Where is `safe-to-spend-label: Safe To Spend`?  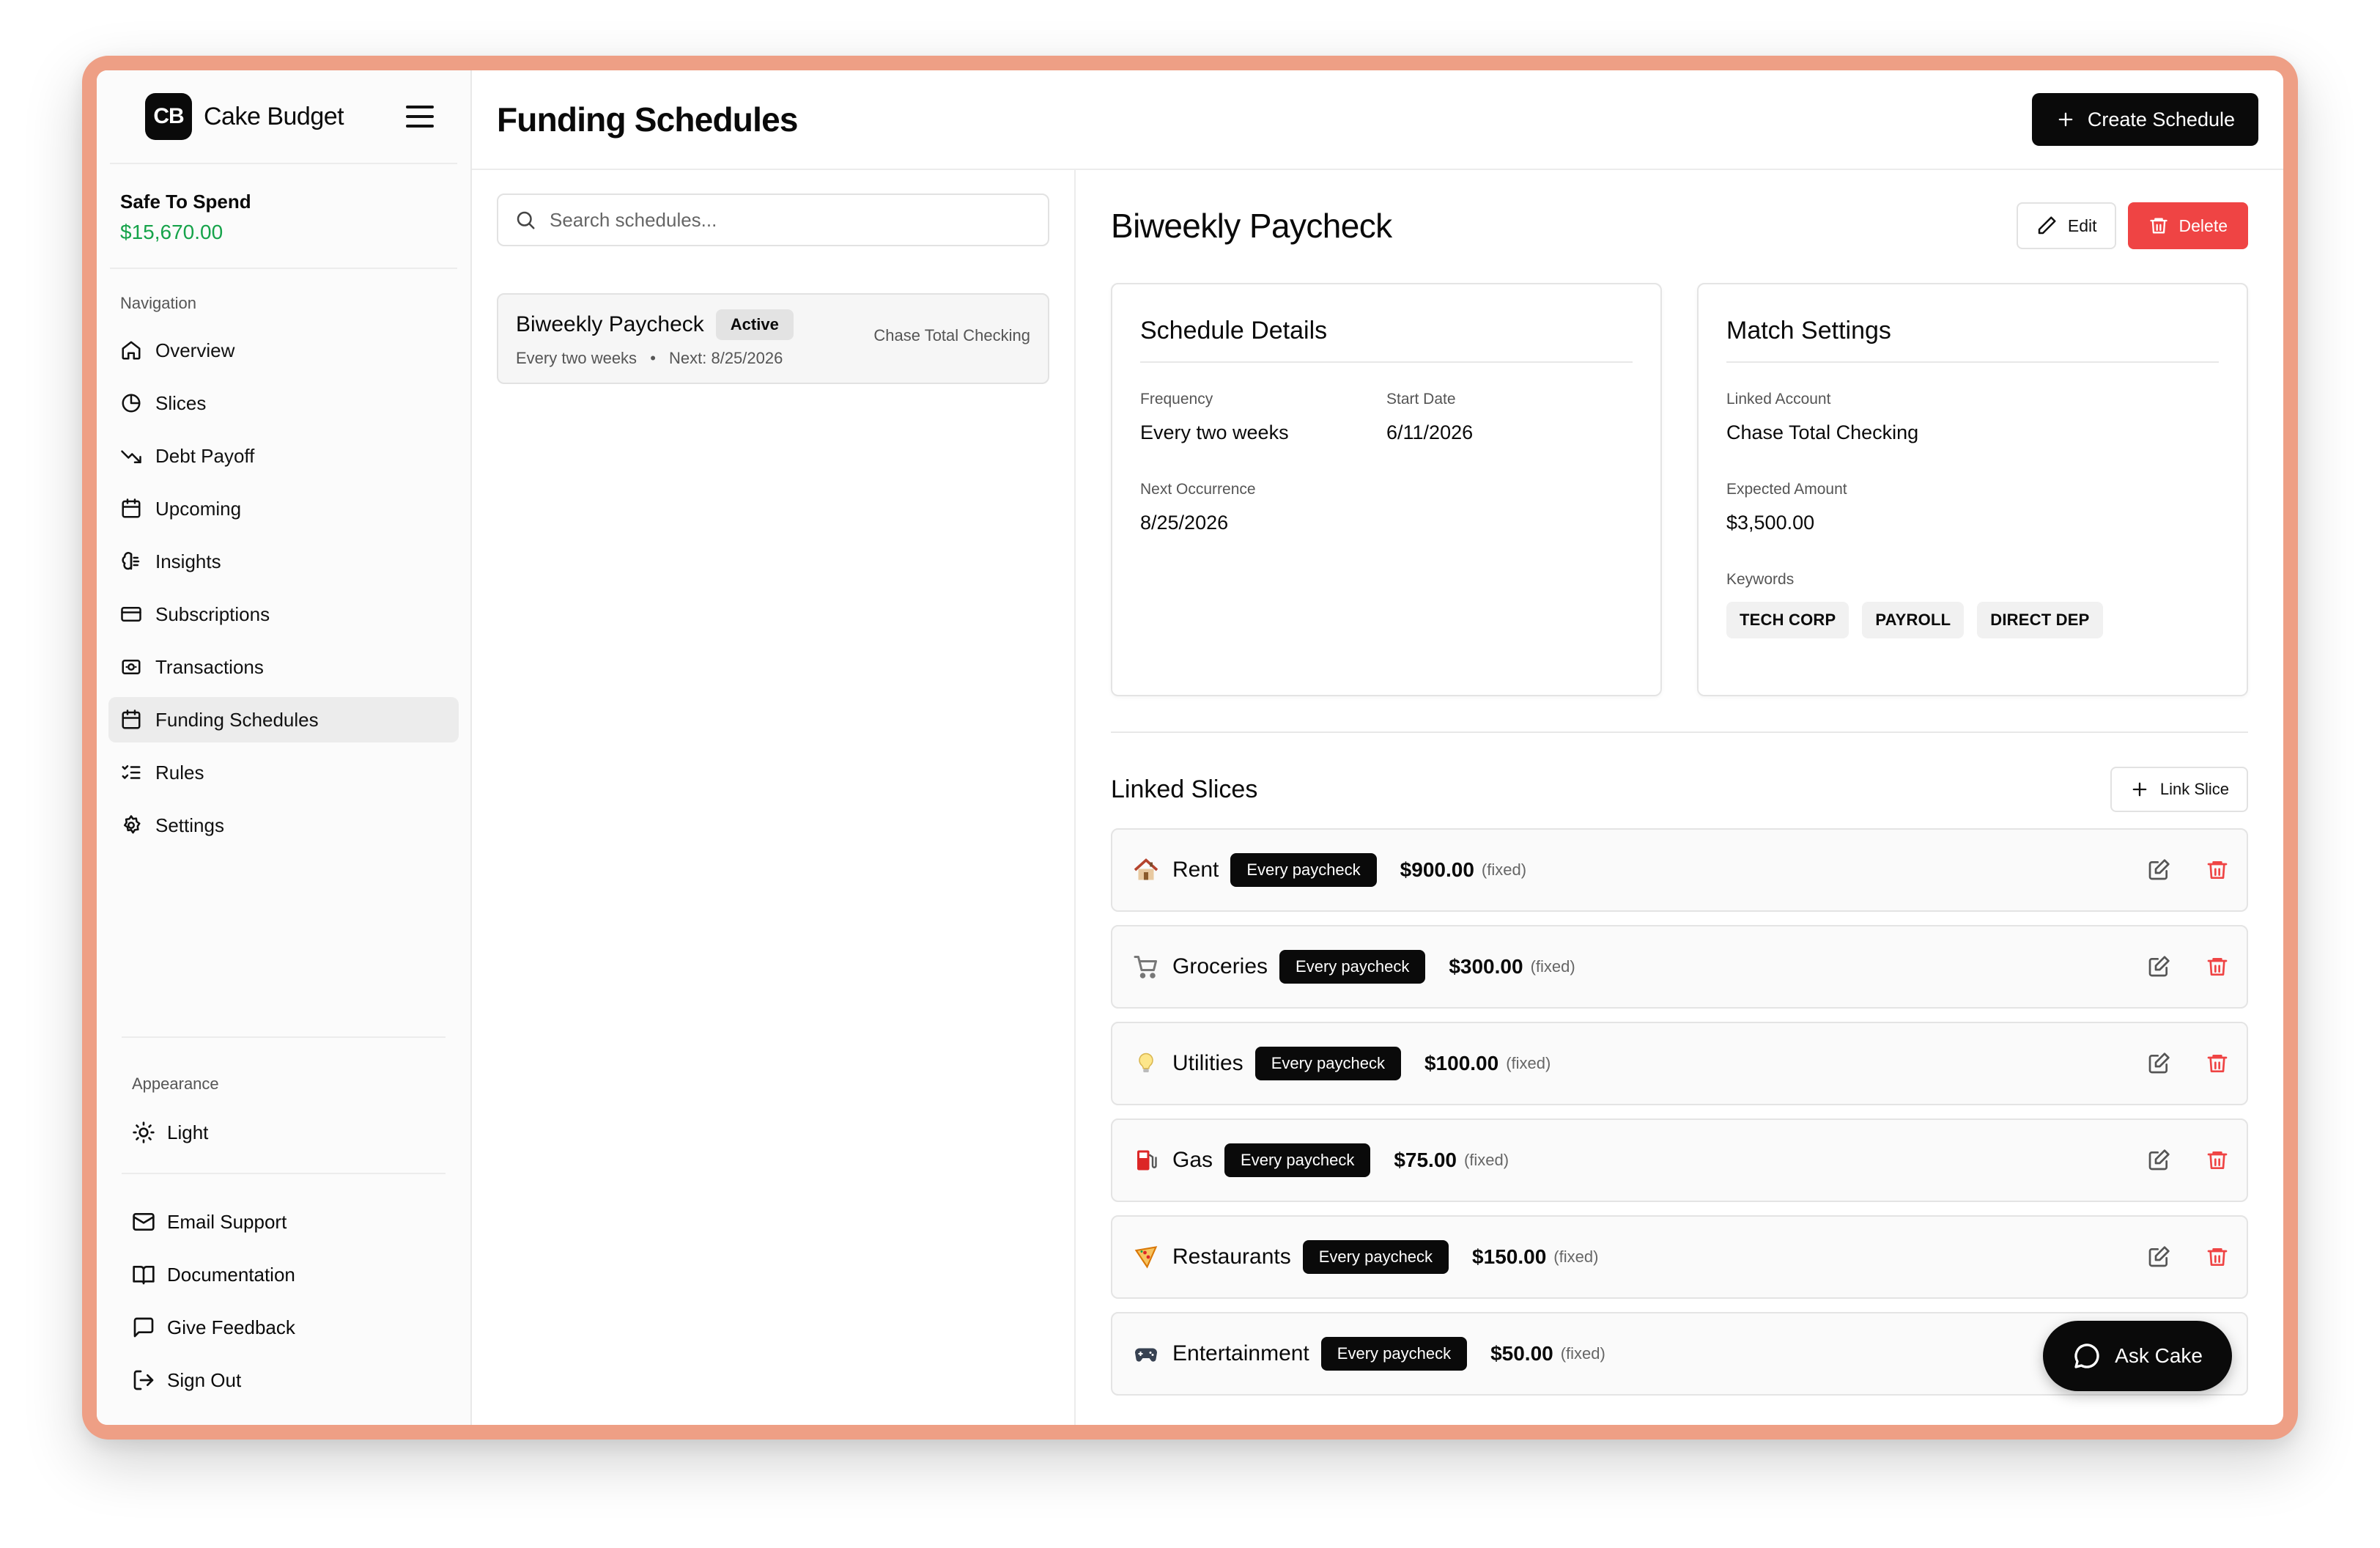 safe-to-spend-label: Safe To Spend is located at coordinates (185, 202).